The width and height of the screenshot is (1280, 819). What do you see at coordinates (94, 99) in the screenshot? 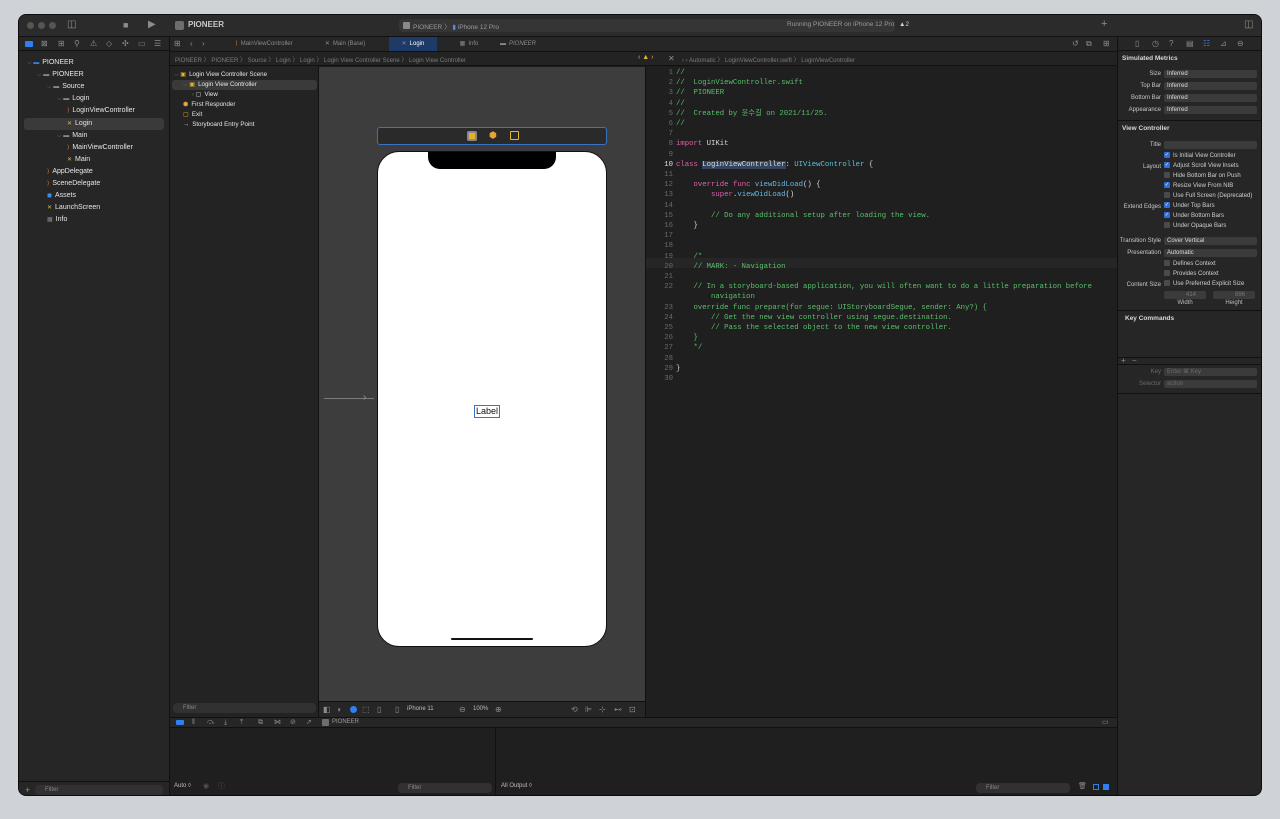
I see `navigator-item: ⌵ ▬ Login` at bounding box center [94, 99].